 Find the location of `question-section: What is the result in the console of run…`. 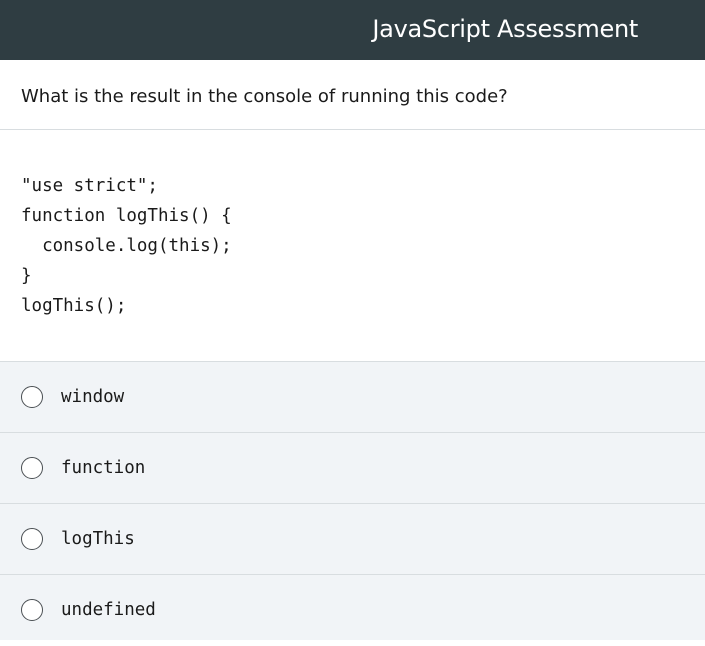

question-section: What is the result in the console of run… is located at coordinates (352, 95).